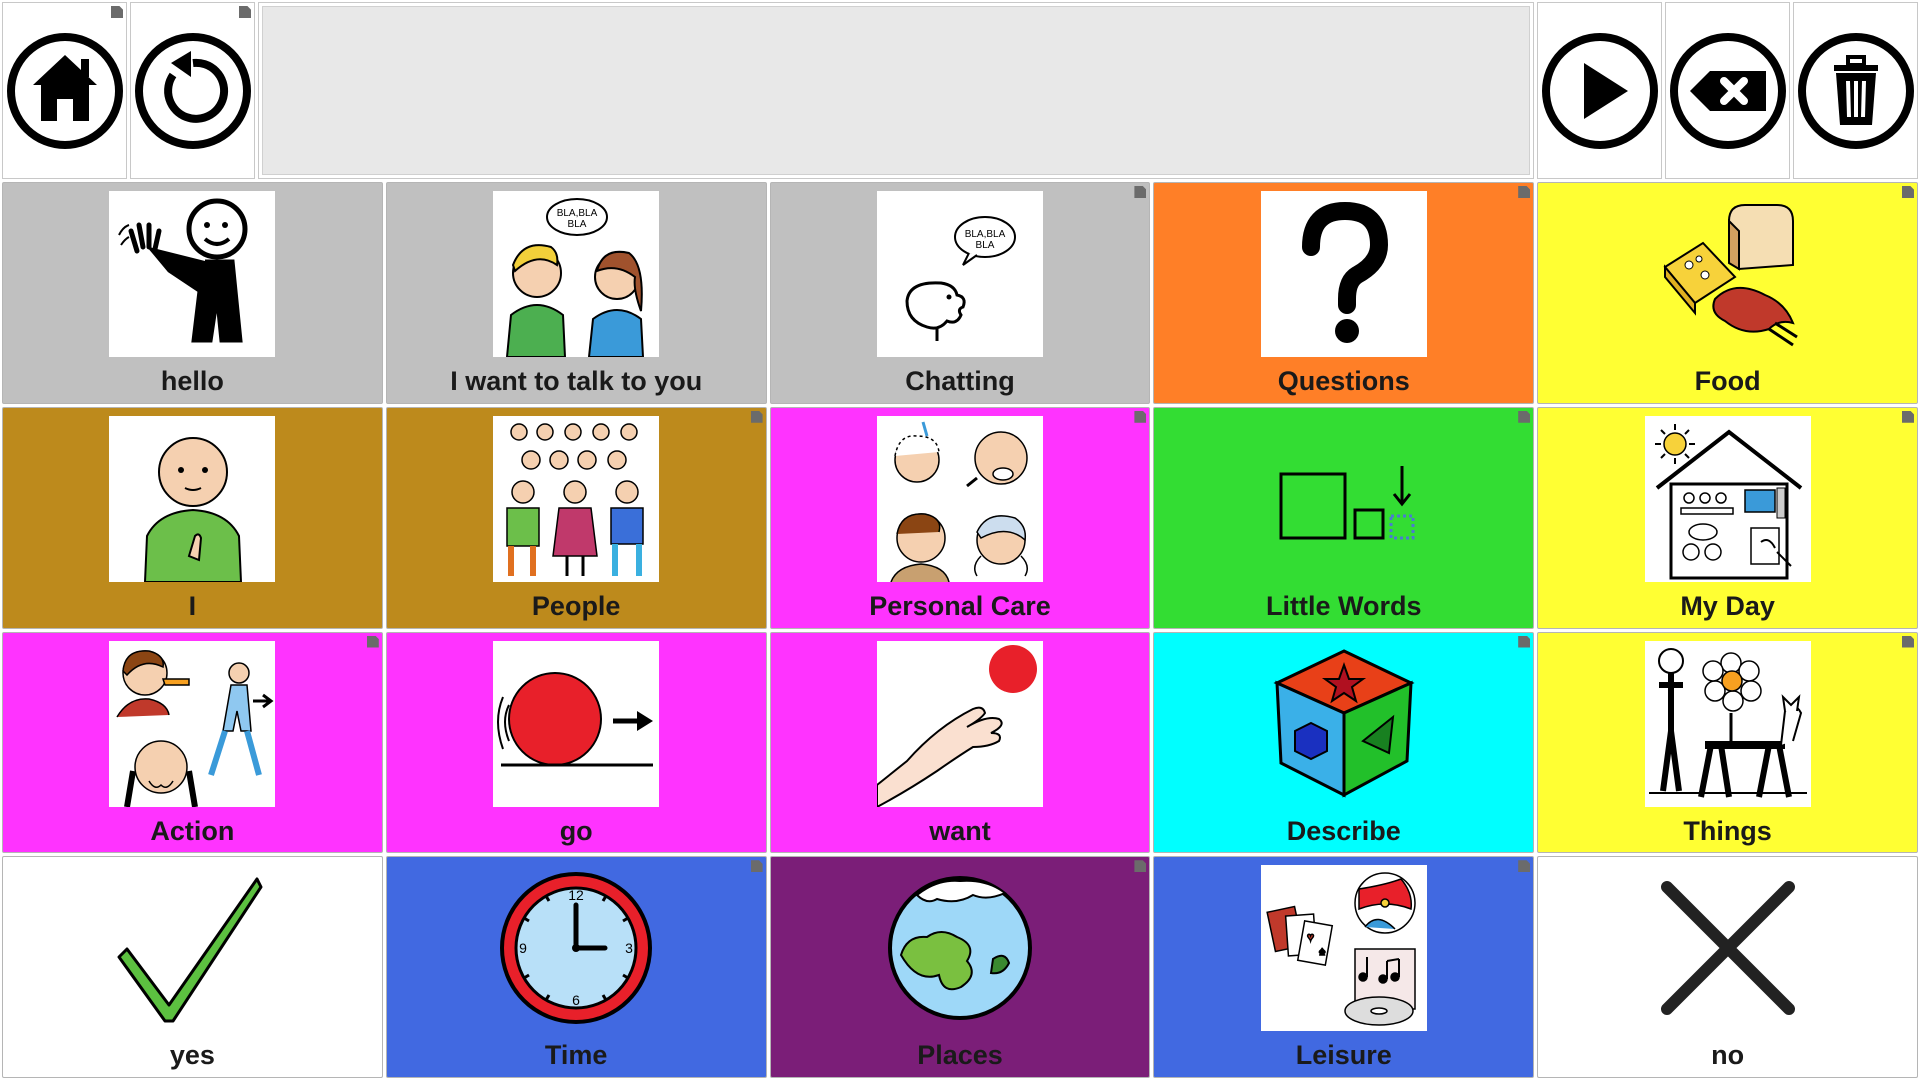  I want to click on tile-i: I, so click(192, 517).